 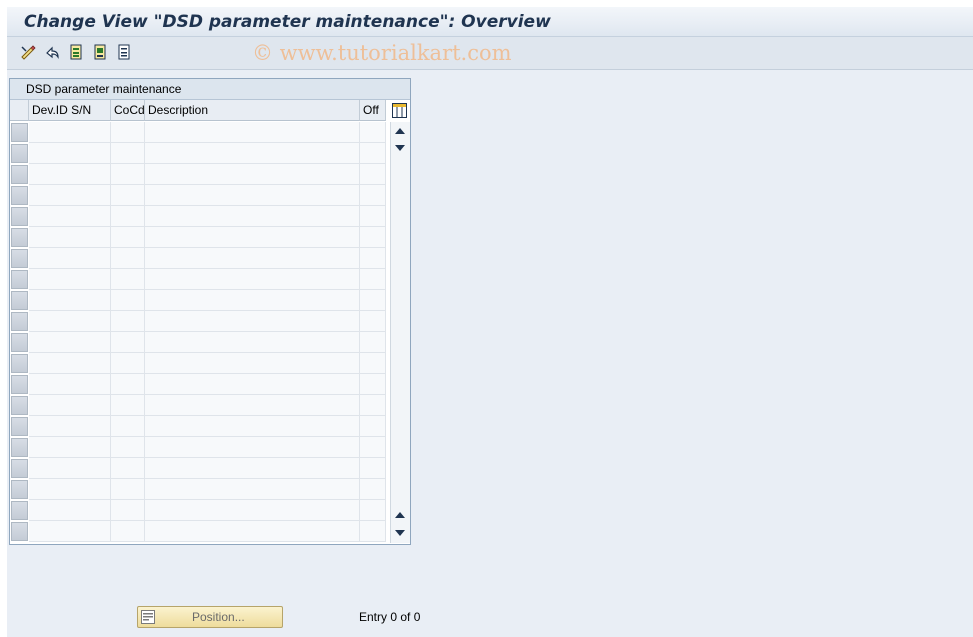 What do you see at coordinates (252, 110) in the screenshot?
I see `column-header-description: Description` at bounding box center [252, 110].